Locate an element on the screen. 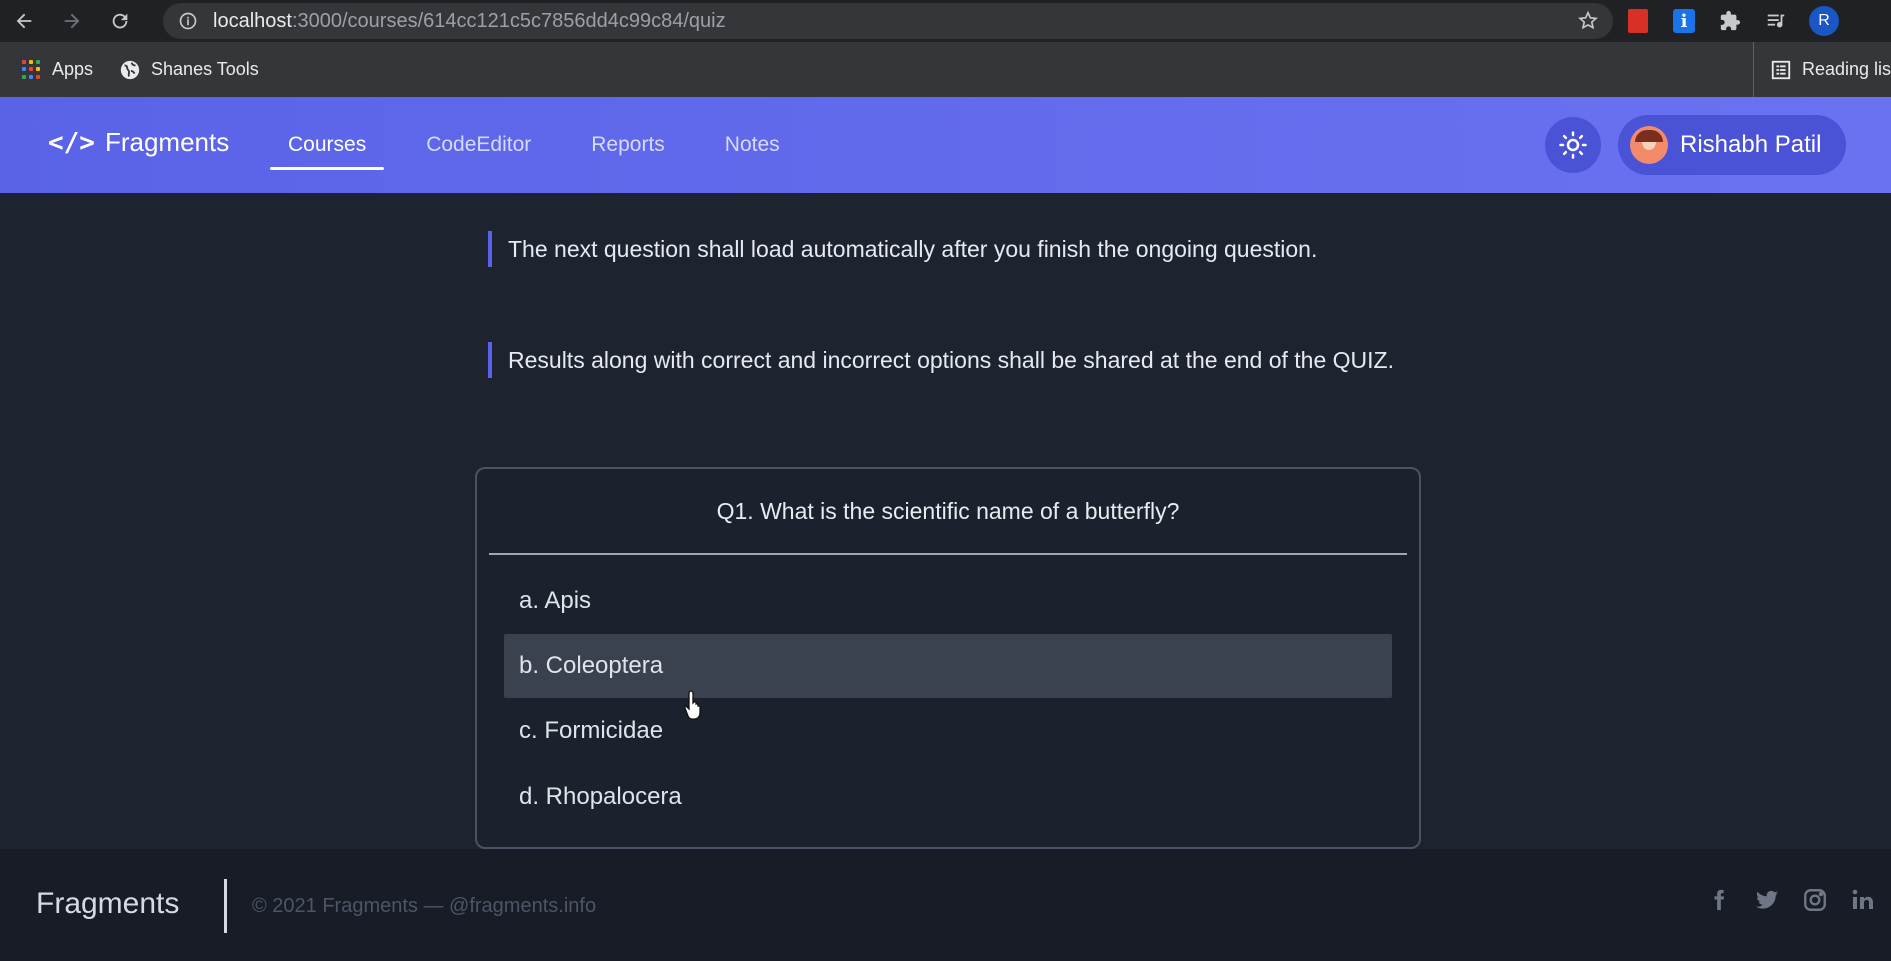  footer-divider is located at coordinates (225, 906).